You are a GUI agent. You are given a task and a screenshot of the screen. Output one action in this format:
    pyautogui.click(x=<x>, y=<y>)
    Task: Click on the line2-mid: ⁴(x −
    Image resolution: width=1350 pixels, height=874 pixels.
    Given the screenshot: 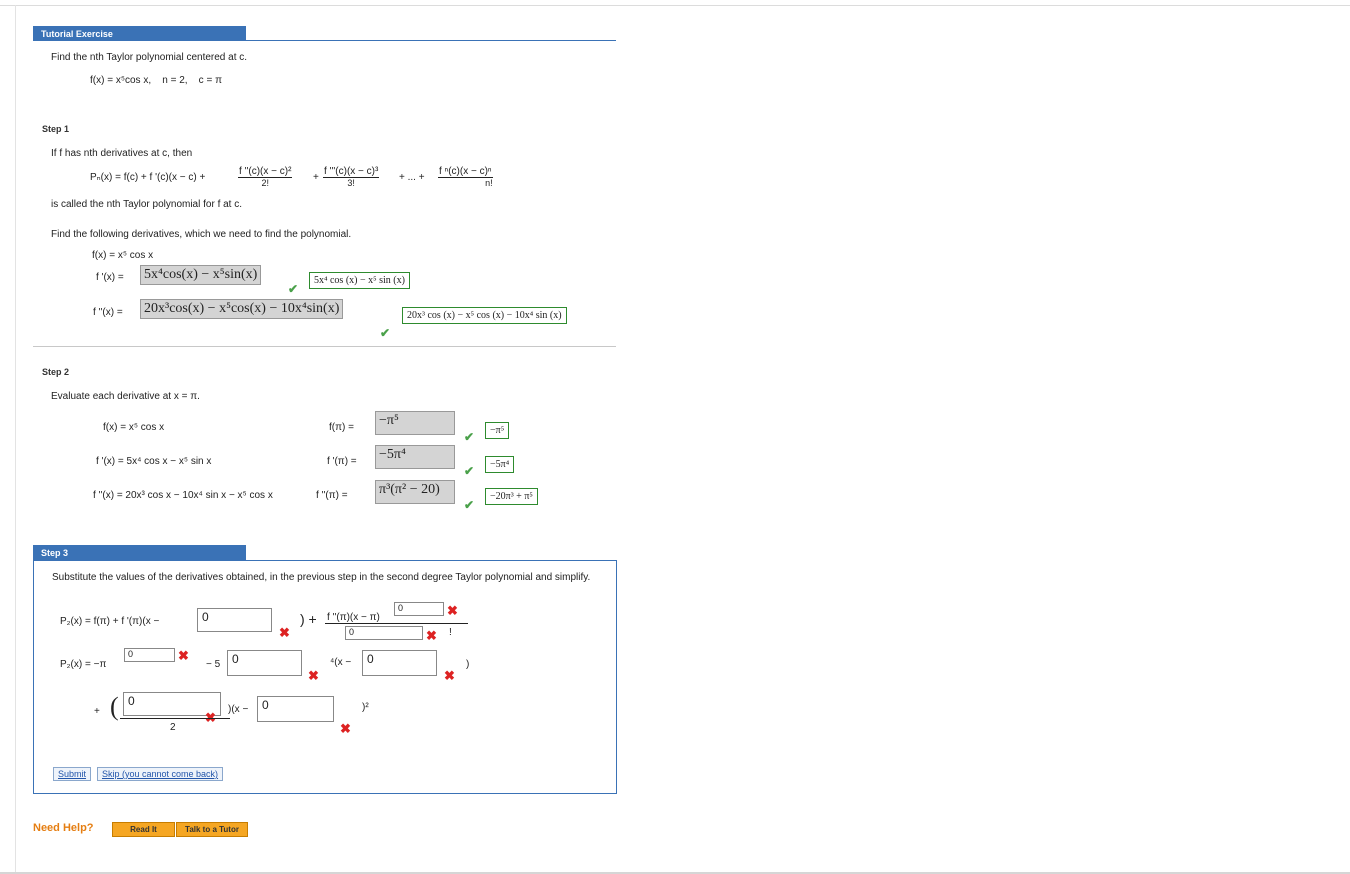 What is the action you would take?
    pyautogui.click(x=341, y=662)
    